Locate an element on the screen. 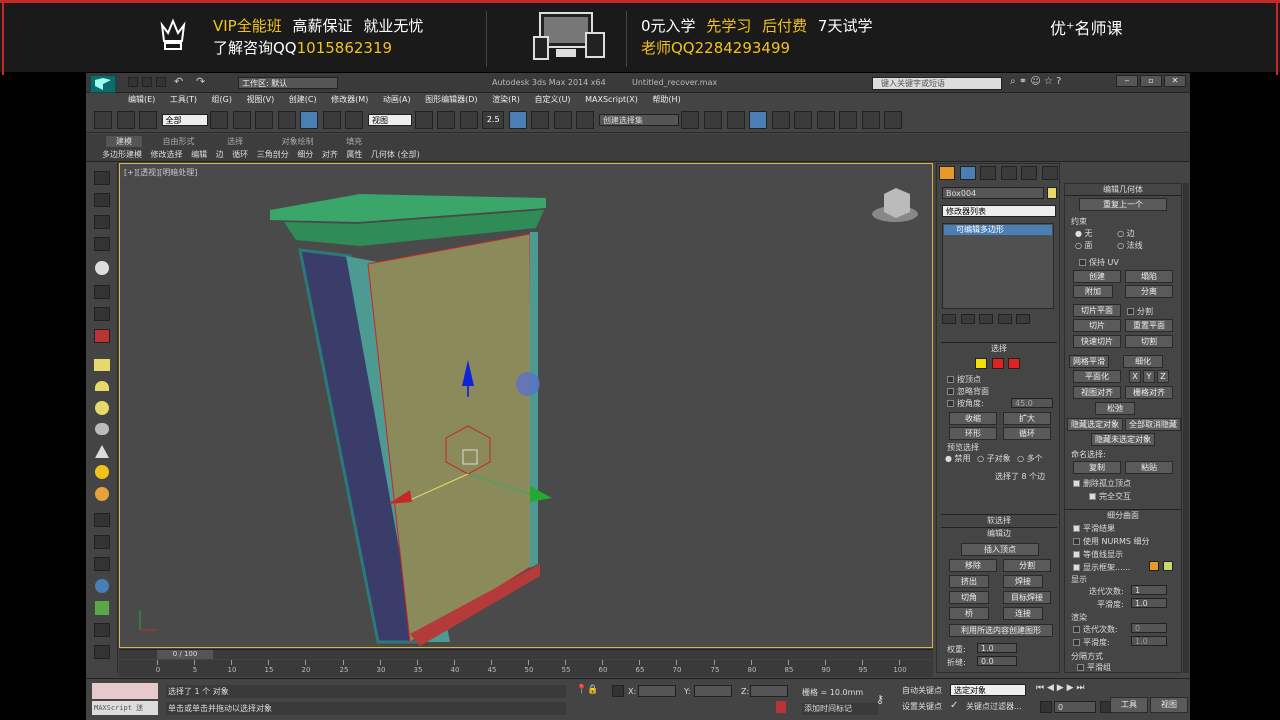  auto-key-button: 自动关键点 is located at coordinates (922, 690).